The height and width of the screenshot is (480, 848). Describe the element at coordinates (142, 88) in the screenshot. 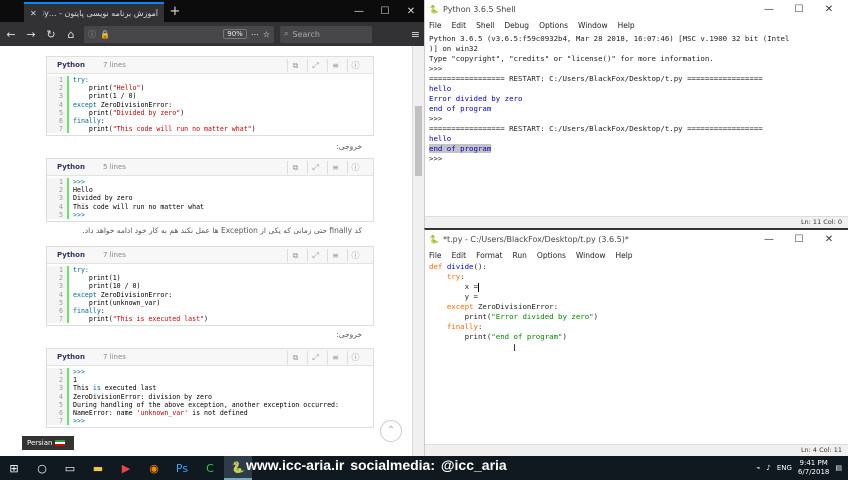

I see `code-token: )` at that location.